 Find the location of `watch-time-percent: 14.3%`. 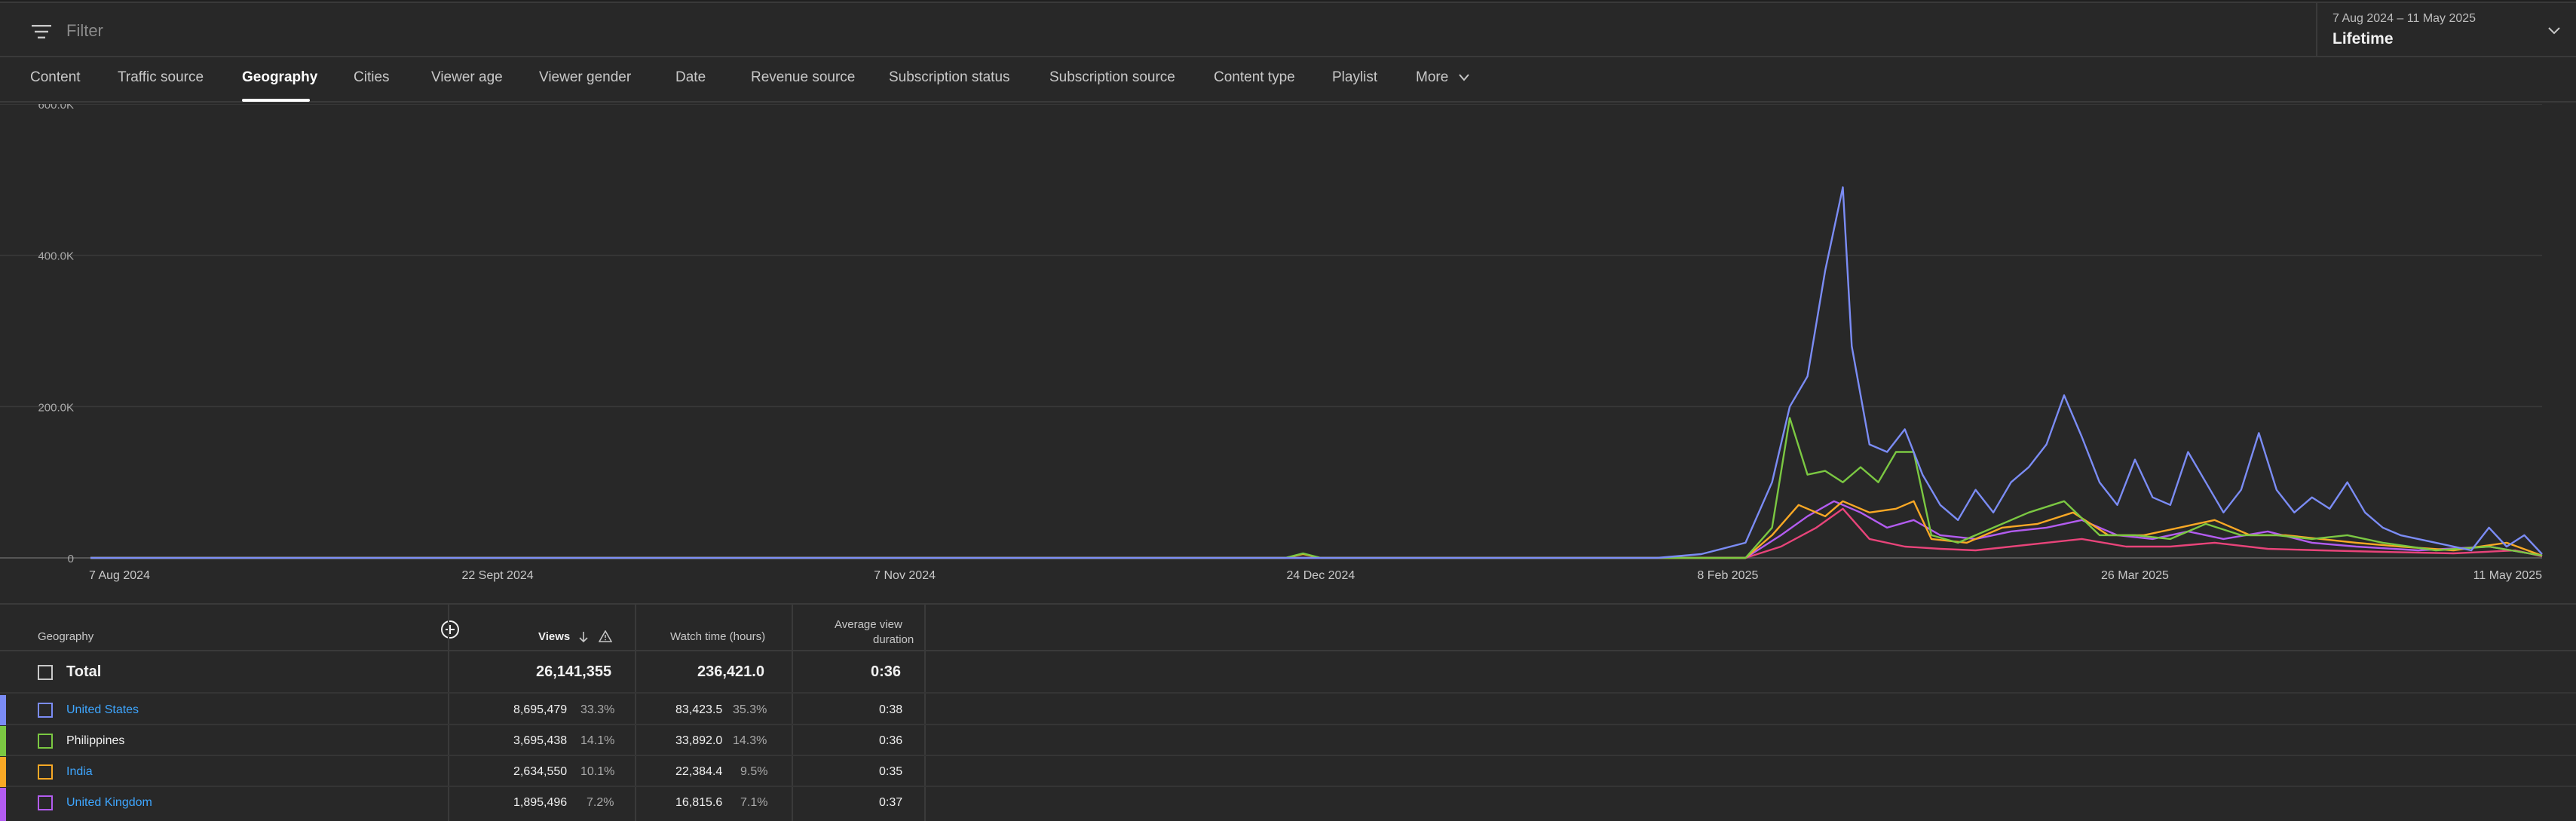

watch-time-percent: 14.3% is located at coordinates (750, 740).